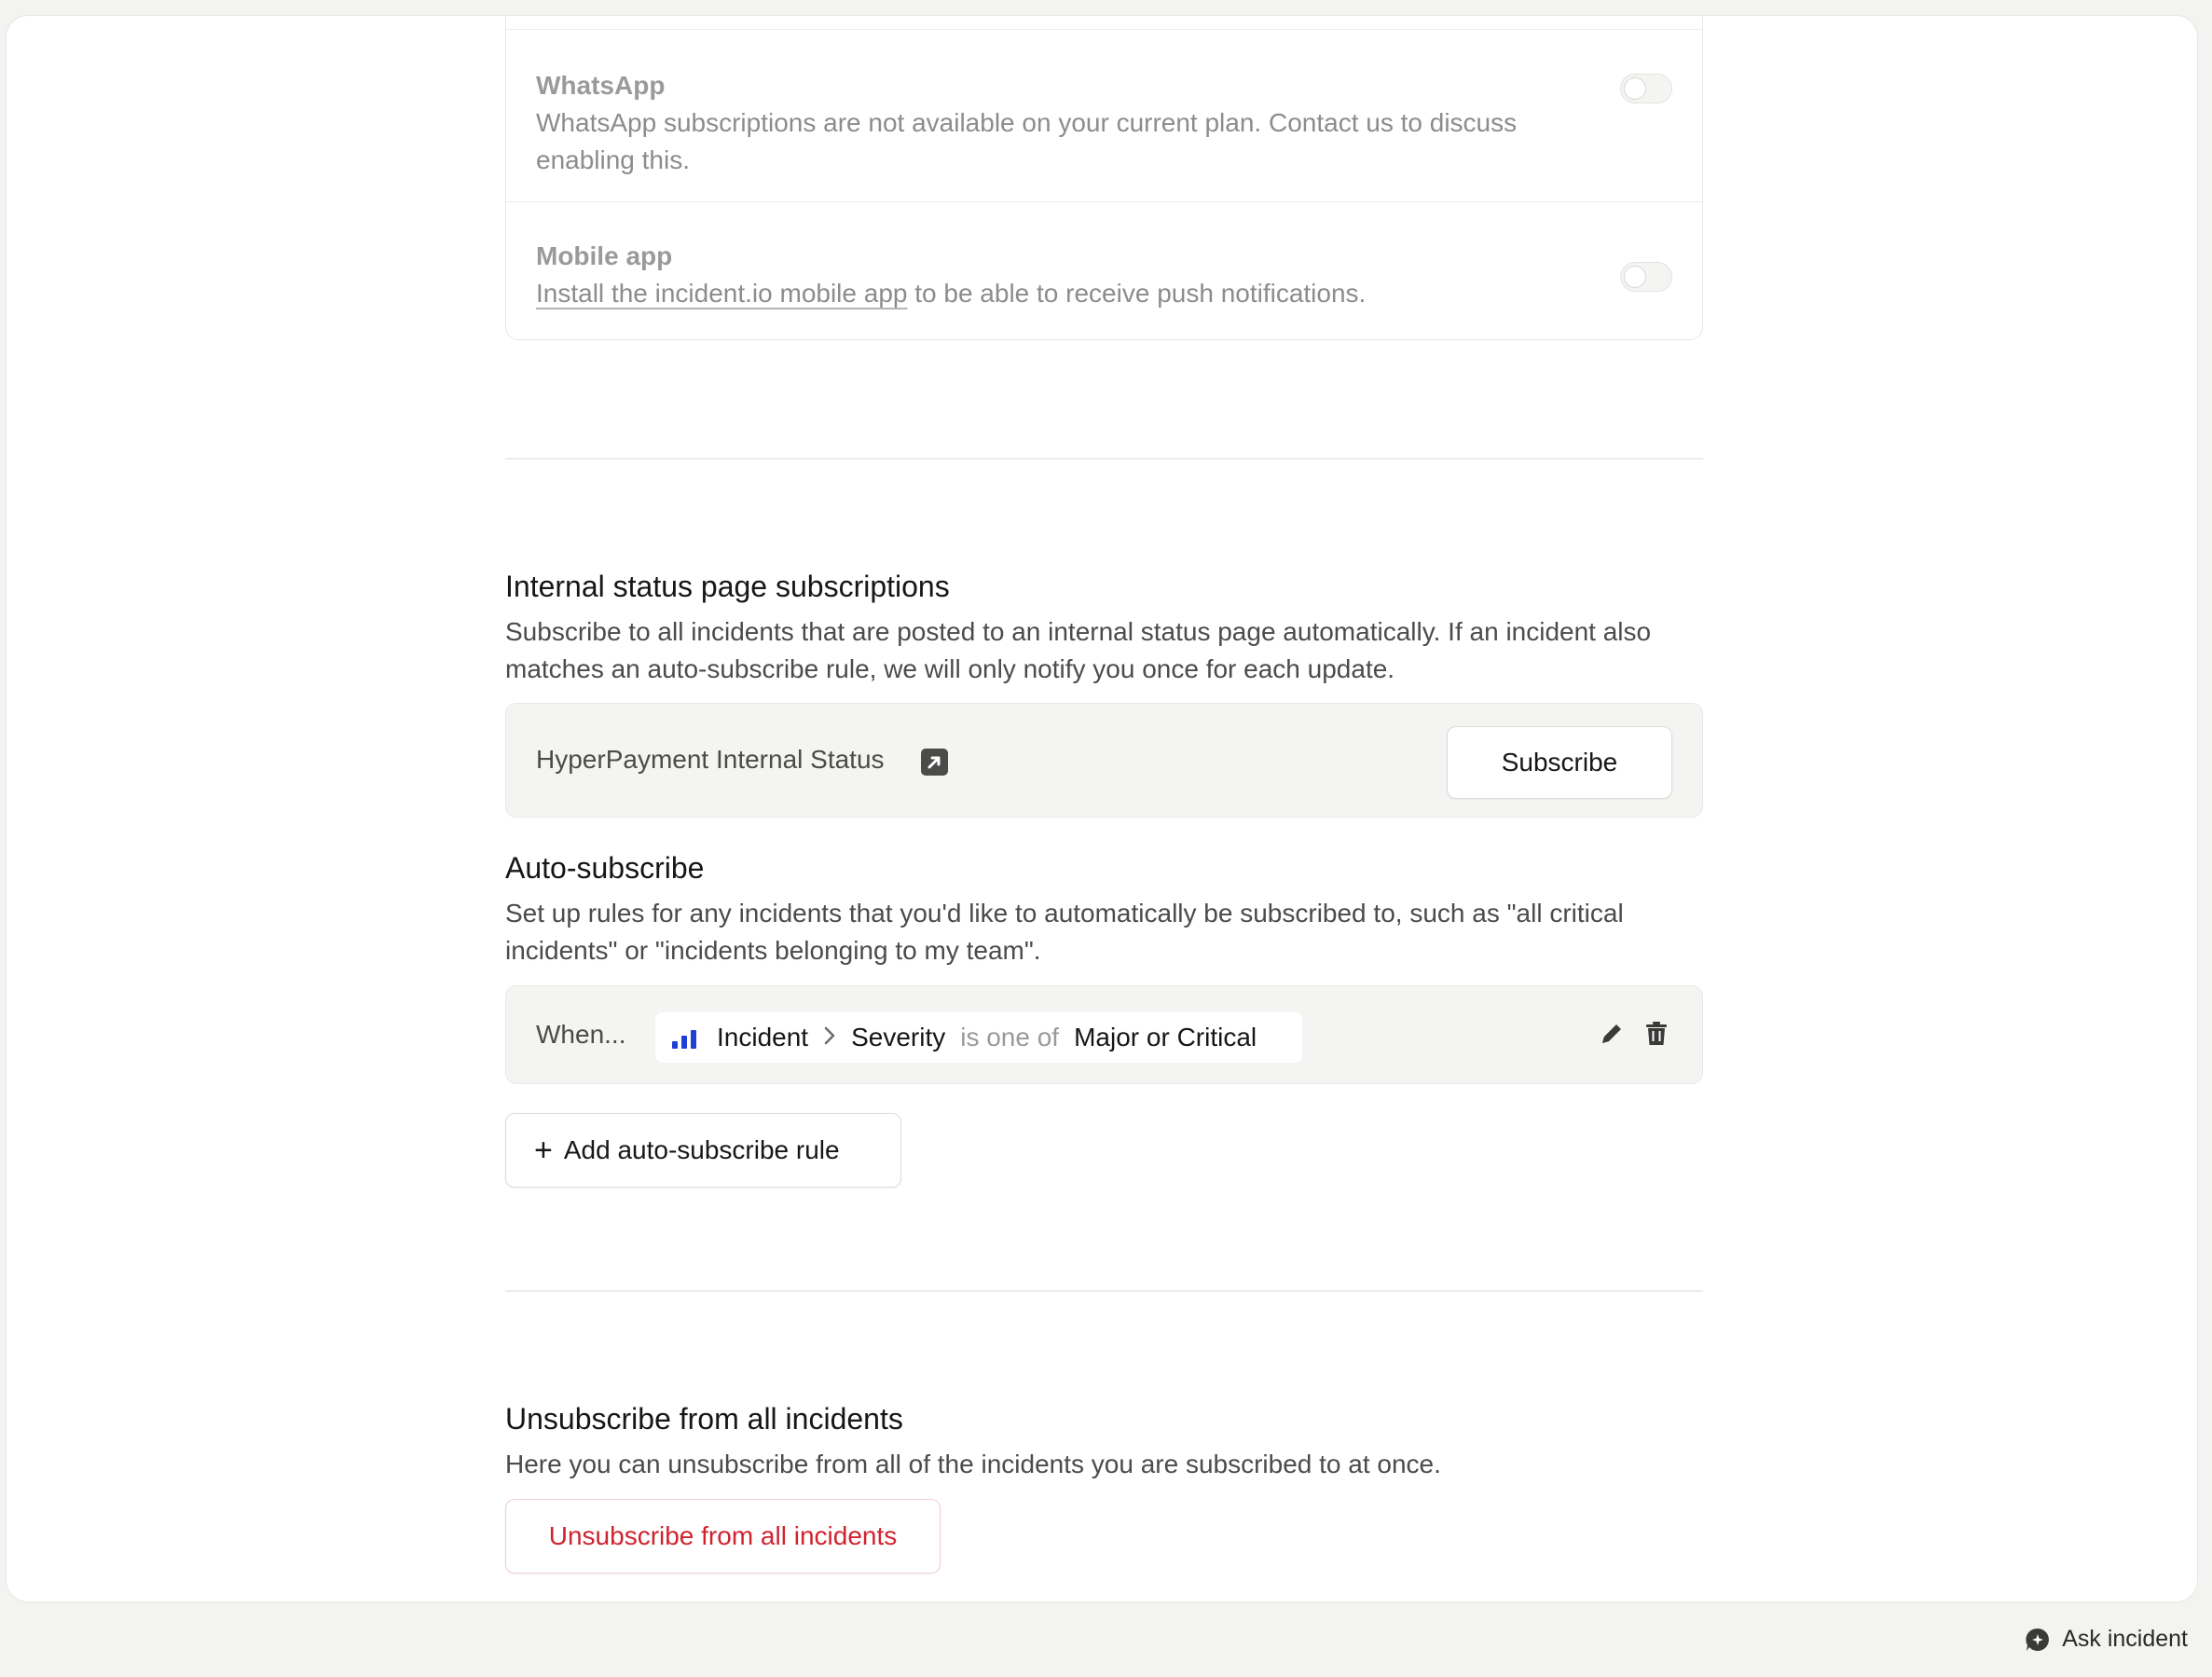 The image size is (2212, 1677). What do you see at coordinates (704, 1419) in the screenshot?
I see `unsubscribe-title: Unsubscribe from all incidents` at bounding box center [704, 1419].